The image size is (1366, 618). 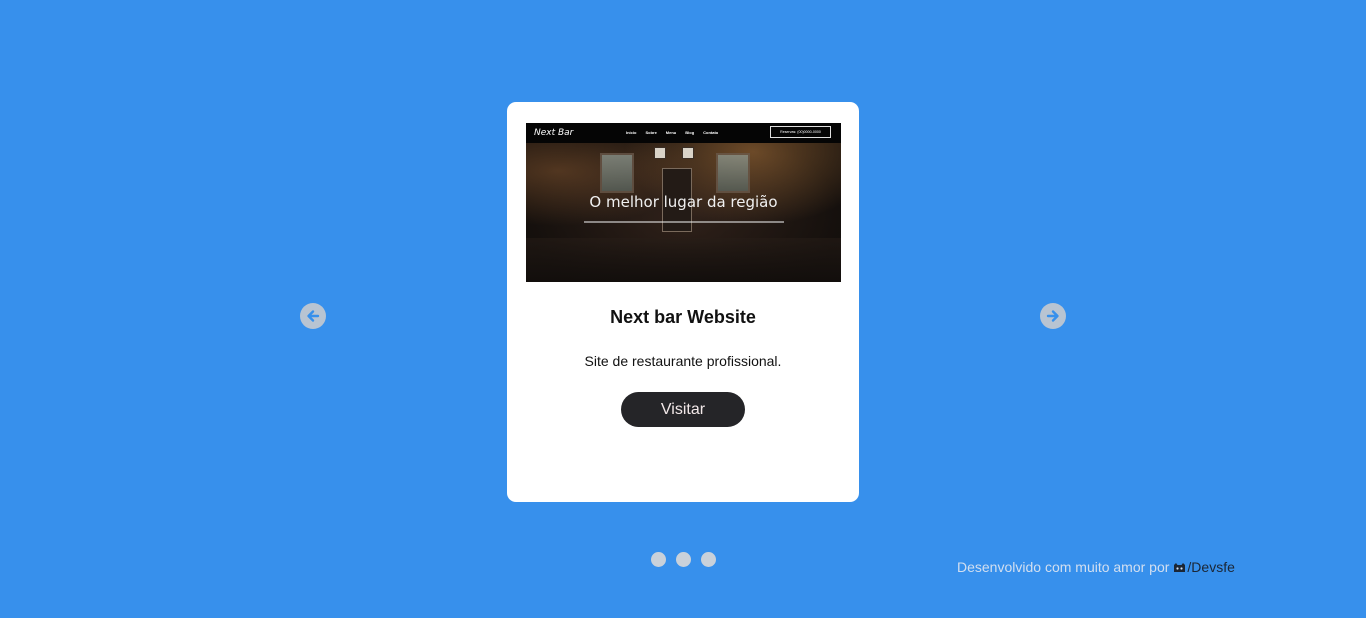 I want to click on carousel-pagination, so click(x=683, y=559).